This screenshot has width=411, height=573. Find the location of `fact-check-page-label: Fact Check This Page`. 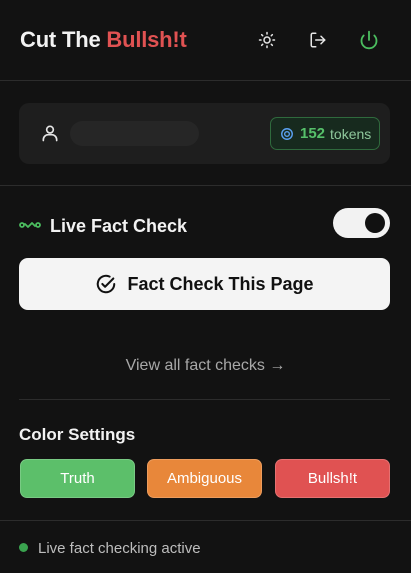

fact-check-page-label: Fact Check This Page is located at coordinates (220, 283).